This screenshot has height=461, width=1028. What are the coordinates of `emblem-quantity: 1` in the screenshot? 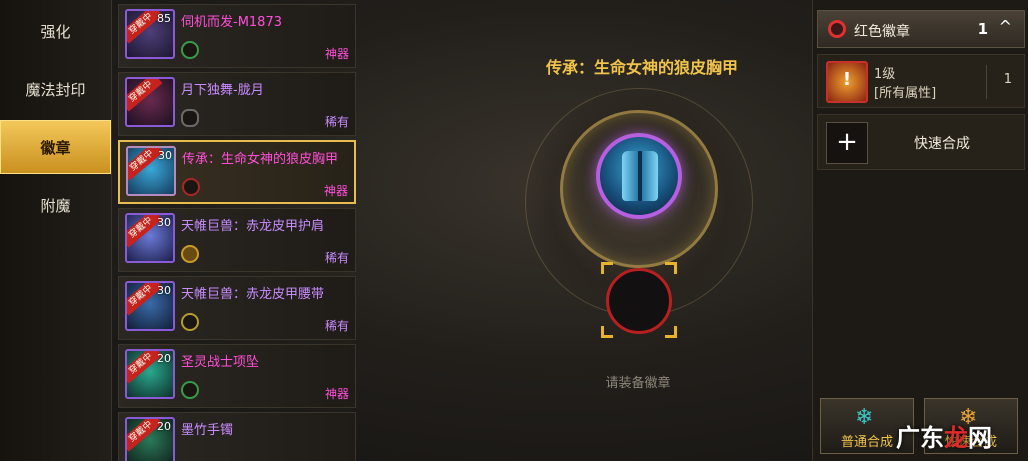 It's located at (1007, 79).